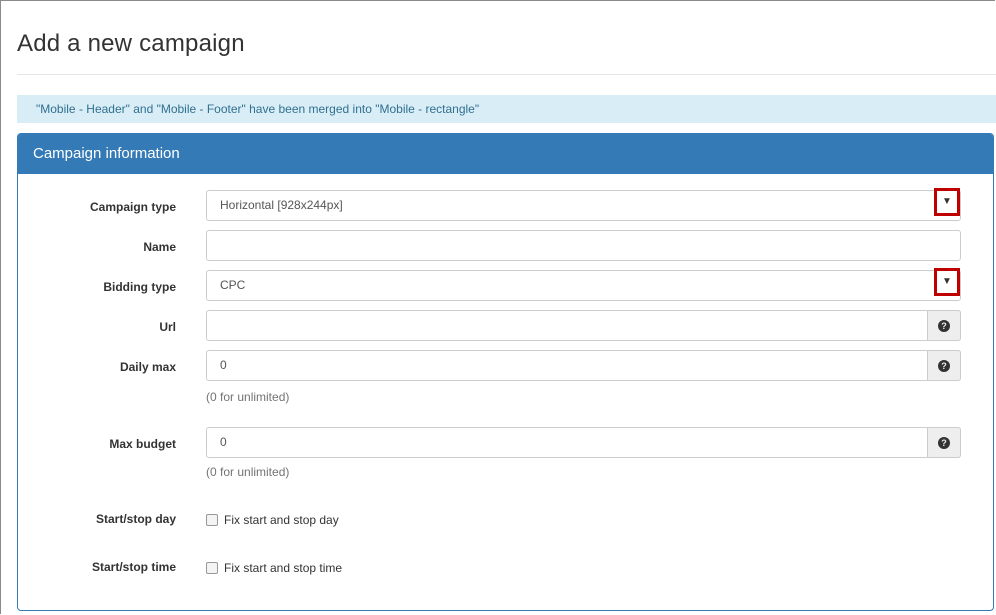 The width and height of the screenshot is (996, 615). What do you see at coordinates (281, 520) in the screenshot?
I see `start-stop-day-checkbox-text: Fix start and stop day` at bounding box center [281, 520].